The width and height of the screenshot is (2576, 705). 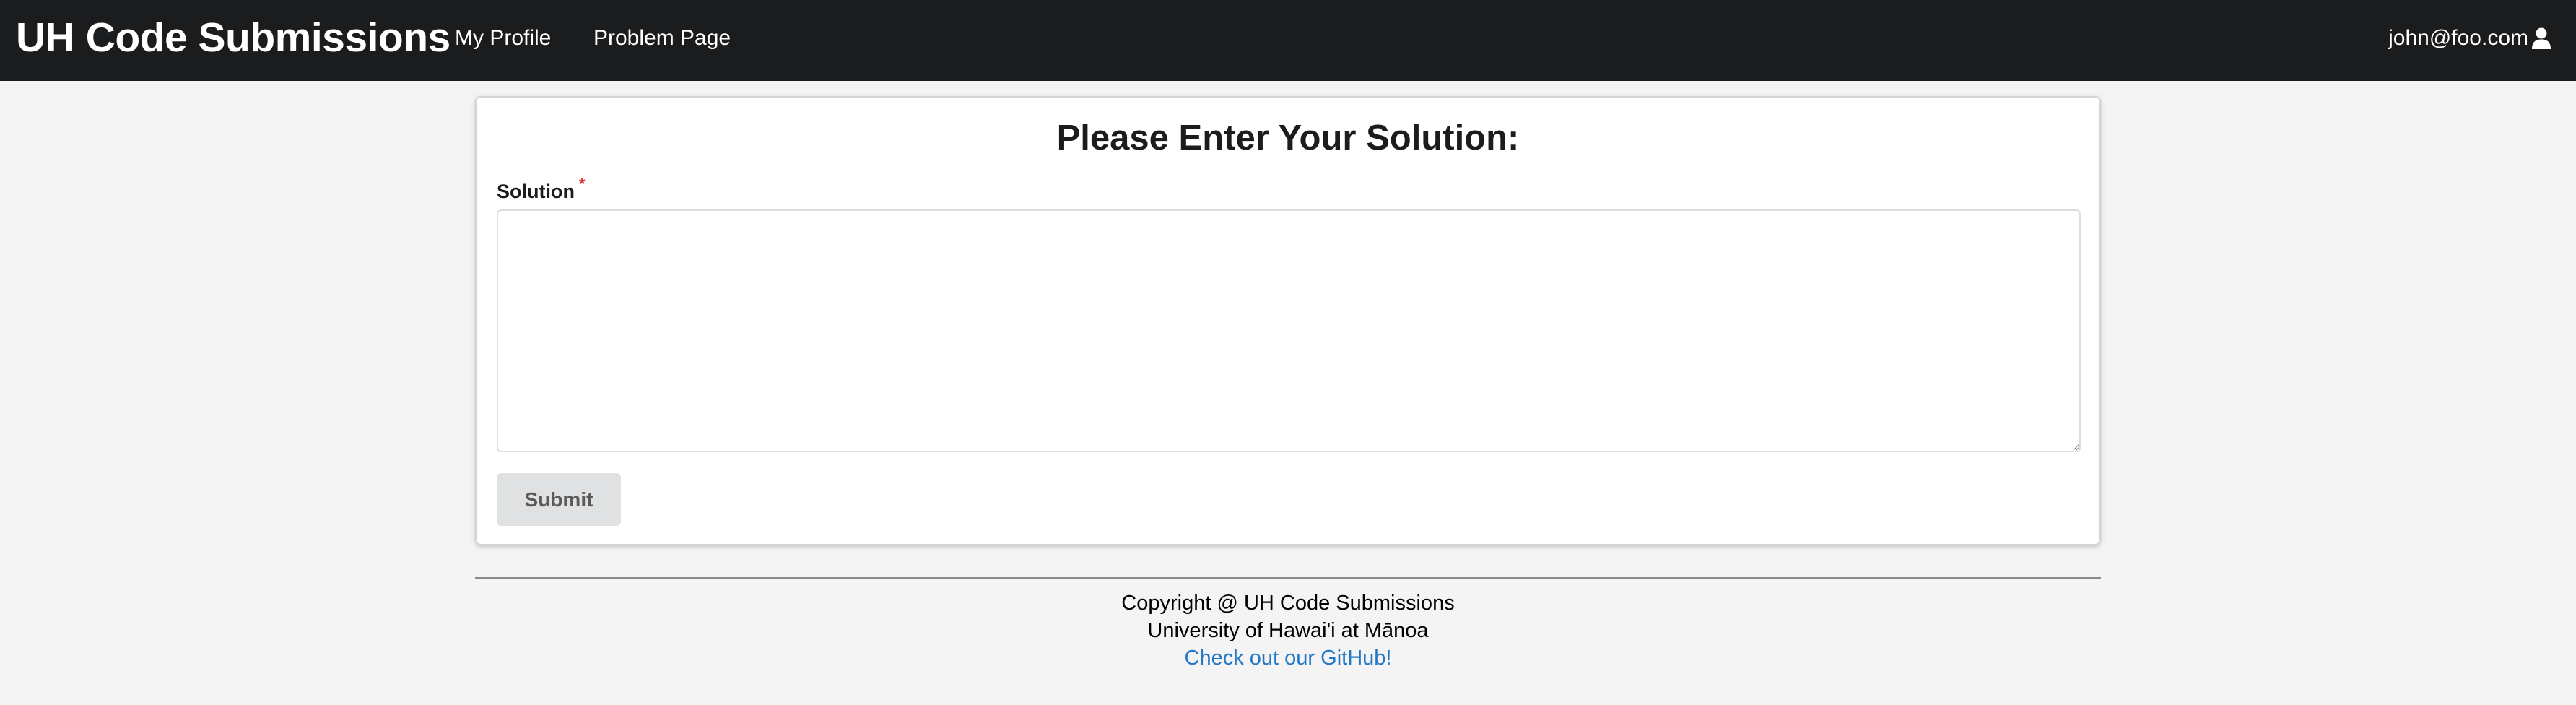 I want to click on form-title: Please Enter Your Solution:, so click(x=1288, y=137).